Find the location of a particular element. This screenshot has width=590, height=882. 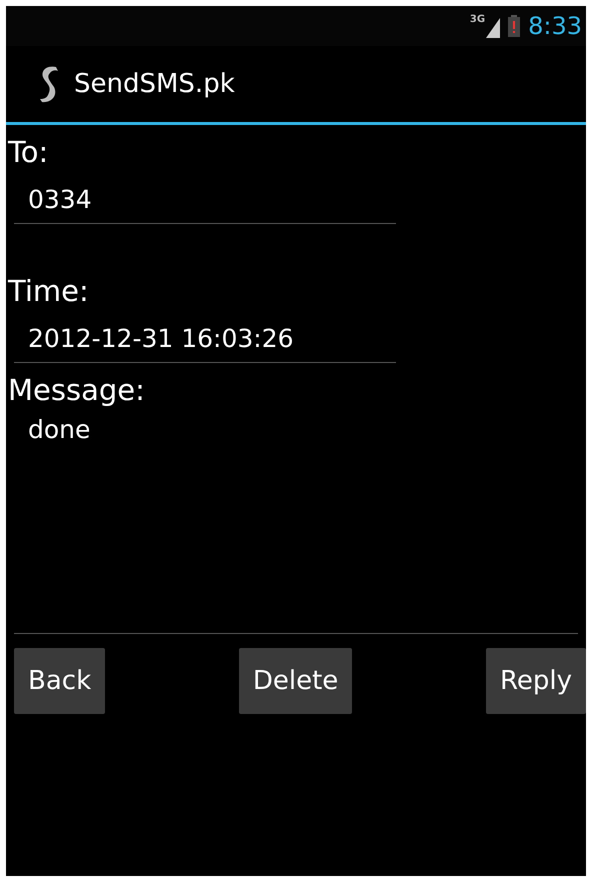

text-field: 0334 is located at coordinates (205, 199).